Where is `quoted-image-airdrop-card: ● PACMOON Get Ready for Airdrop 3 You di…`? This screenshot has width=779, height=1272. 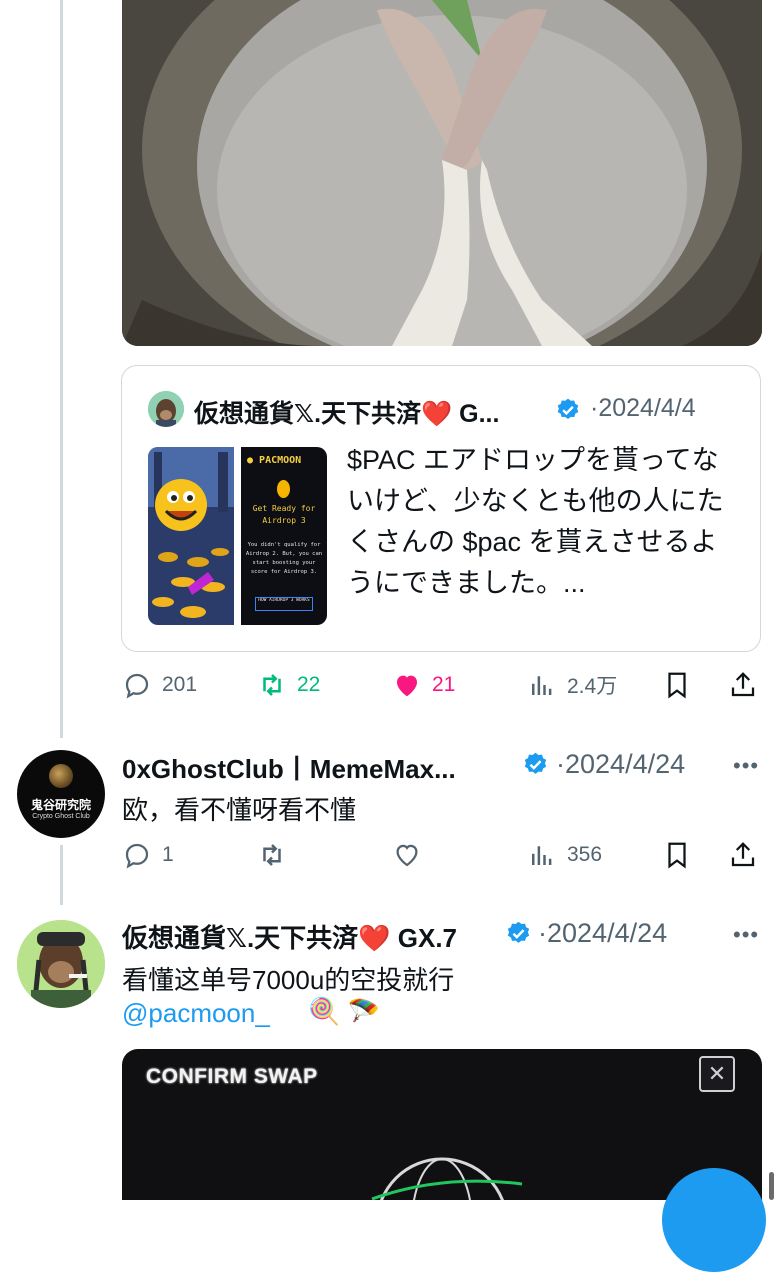
quoted-image-airdrop-card: ● PACMOON Get Ready for Airdrop 3 You di… is located at coordinates (284, 536).